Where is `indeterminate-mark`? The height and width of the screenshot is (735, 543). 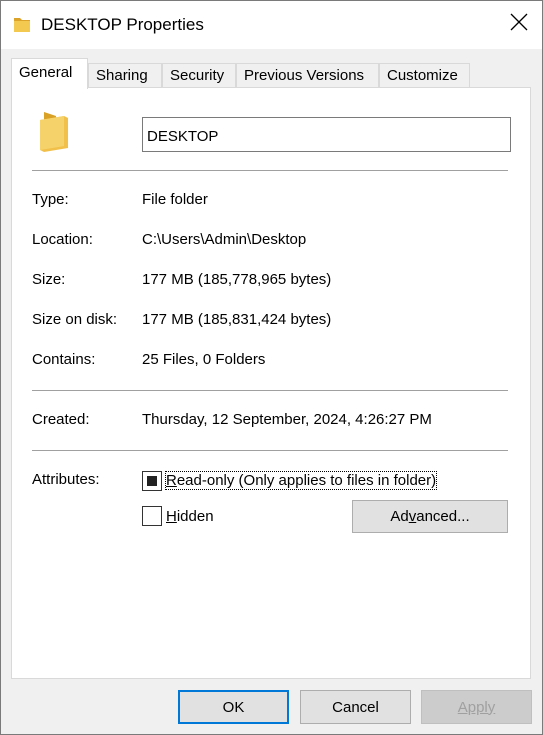
indeterminate-mark is located at coordinates (152, 481).